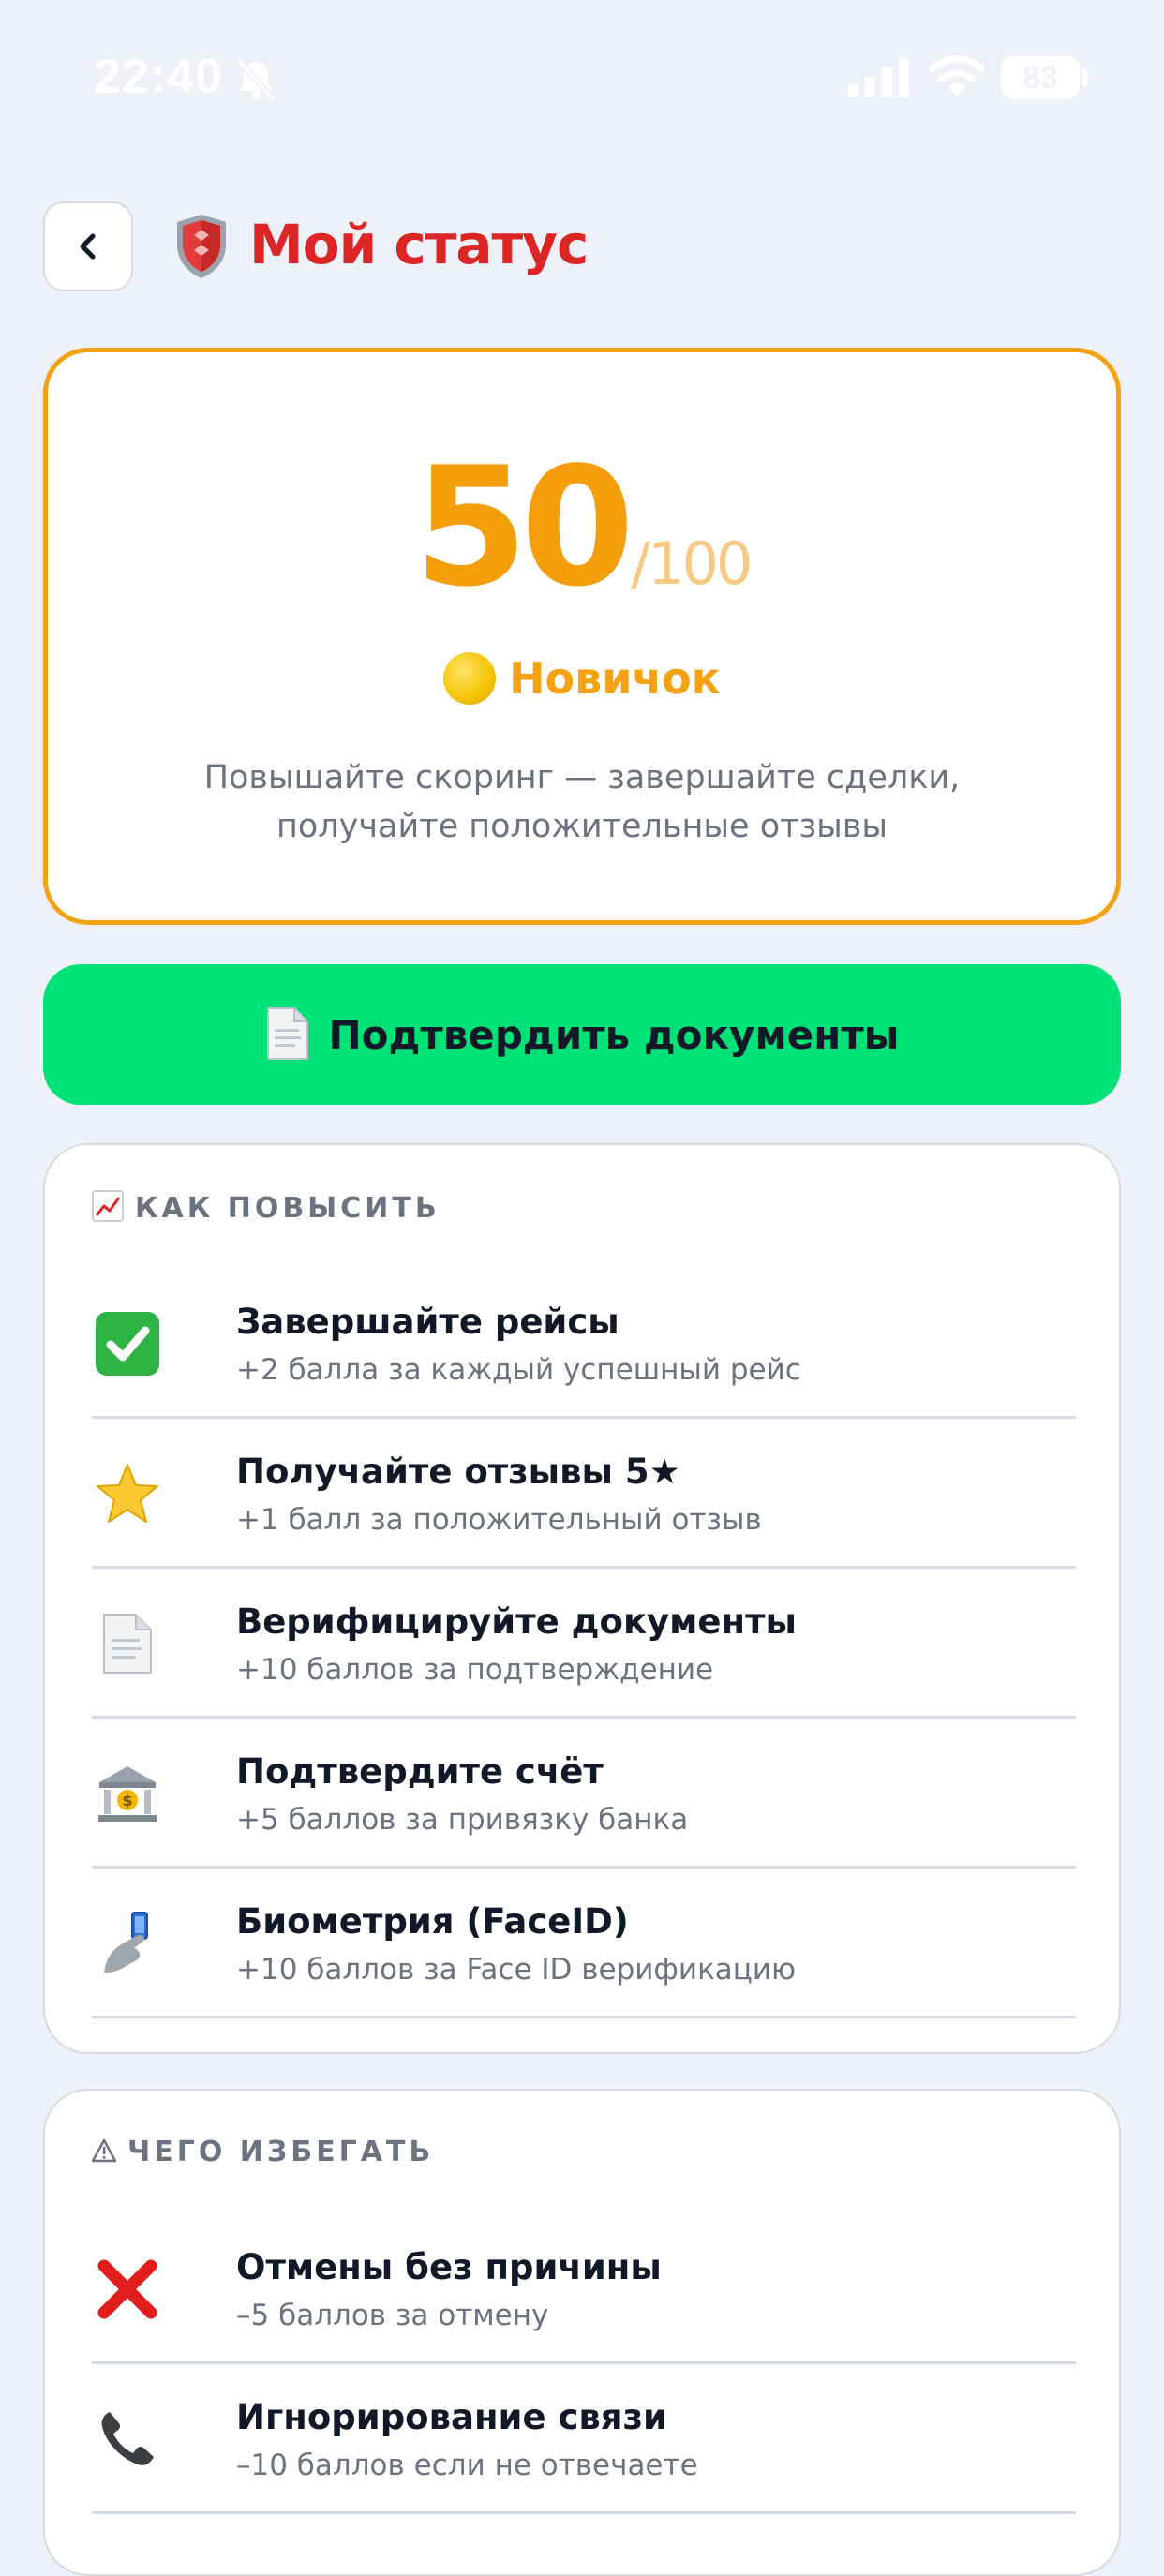  Describe the element at coordinates (458, 1472) in the screenshot. I see `item-title: Получайте отзывы 5★` at that location.